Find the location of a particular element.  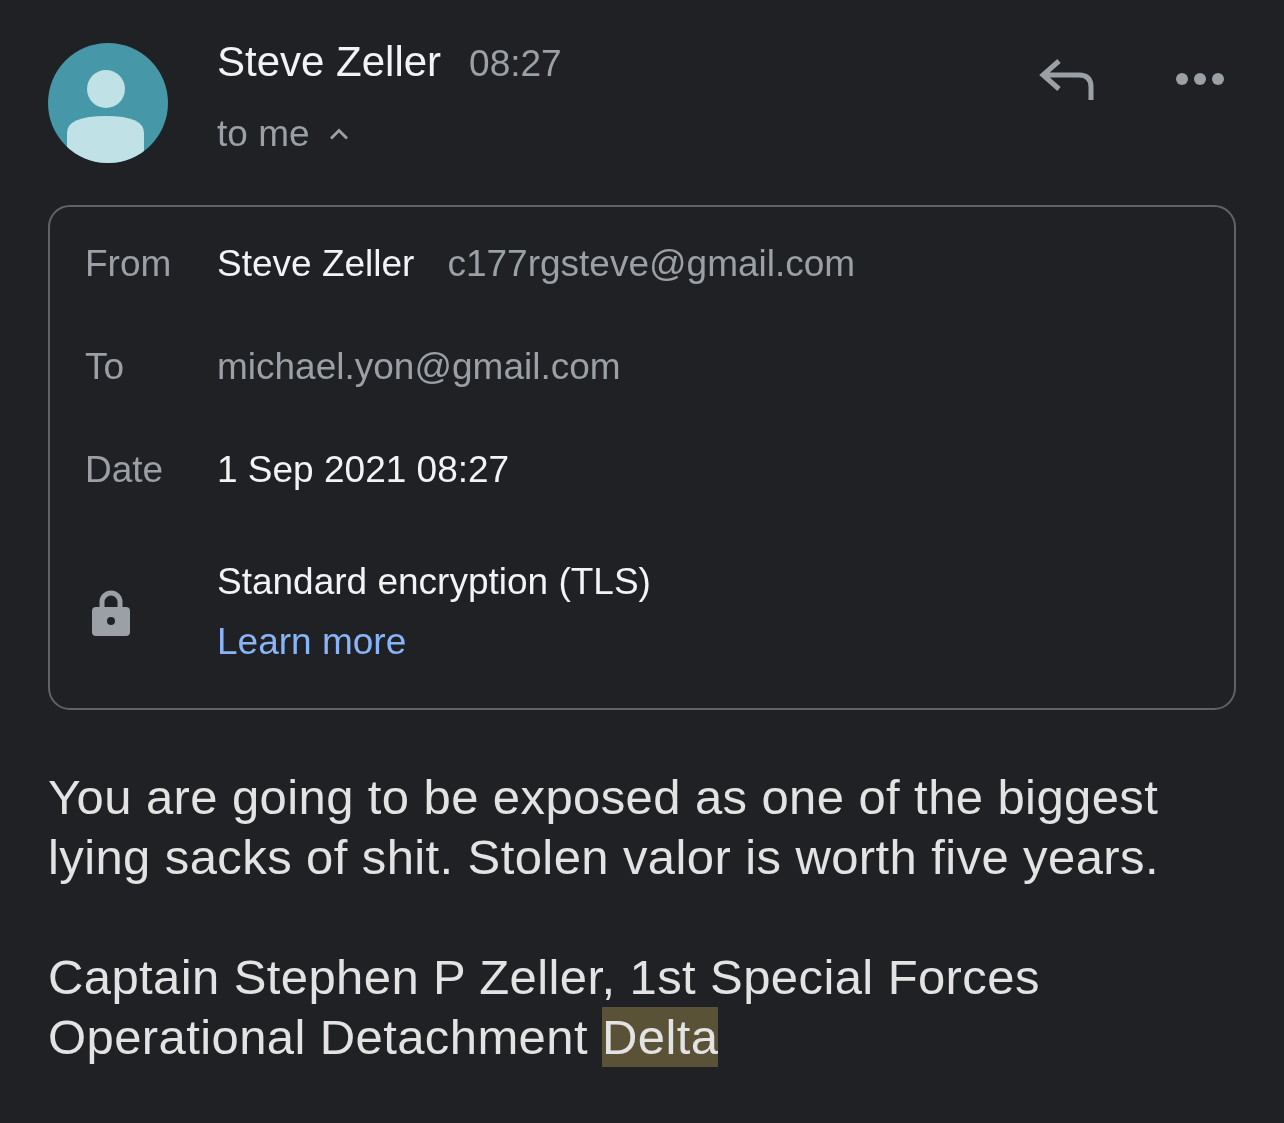

message-paragraph: Captain Stephen P Zeller, 1st Special Forces Operational Detachment Delta is located at coordinates (642, 1007).